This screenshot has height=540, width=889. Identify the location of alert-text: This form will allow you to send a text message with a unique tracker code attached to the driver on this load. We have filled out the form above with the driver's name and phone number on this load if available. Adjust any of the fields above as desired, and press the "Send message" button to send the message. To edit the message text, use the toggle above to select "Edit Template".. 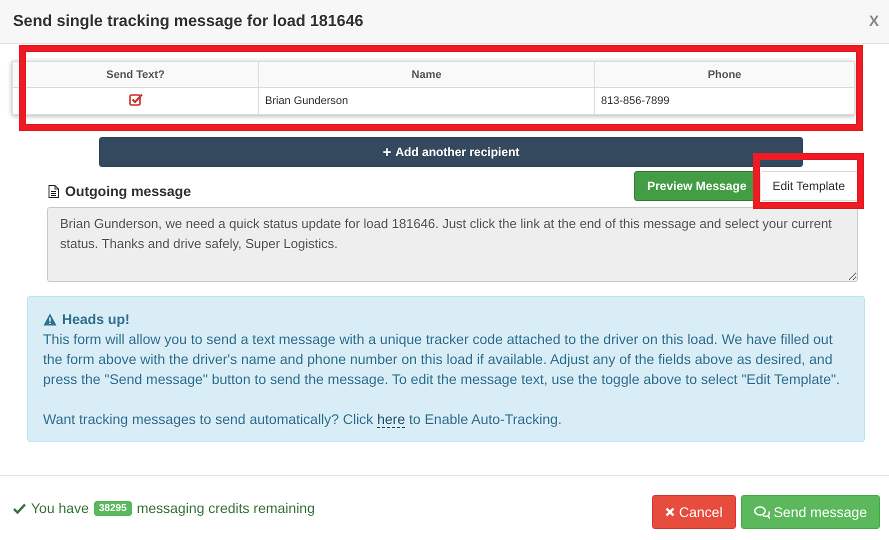
(442, 359).